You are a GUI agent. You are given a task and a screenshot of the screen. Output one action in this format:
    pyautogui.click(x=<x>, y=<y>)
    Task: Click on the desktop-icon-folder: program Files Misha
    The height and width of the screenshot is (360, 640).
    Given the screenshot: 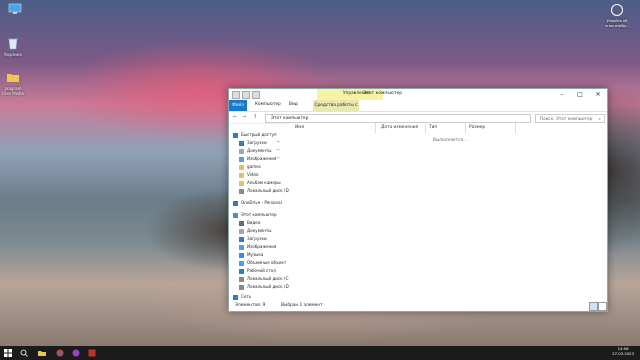 What is the action you would take?
    pyautogui.click(x=13, y=83)
    